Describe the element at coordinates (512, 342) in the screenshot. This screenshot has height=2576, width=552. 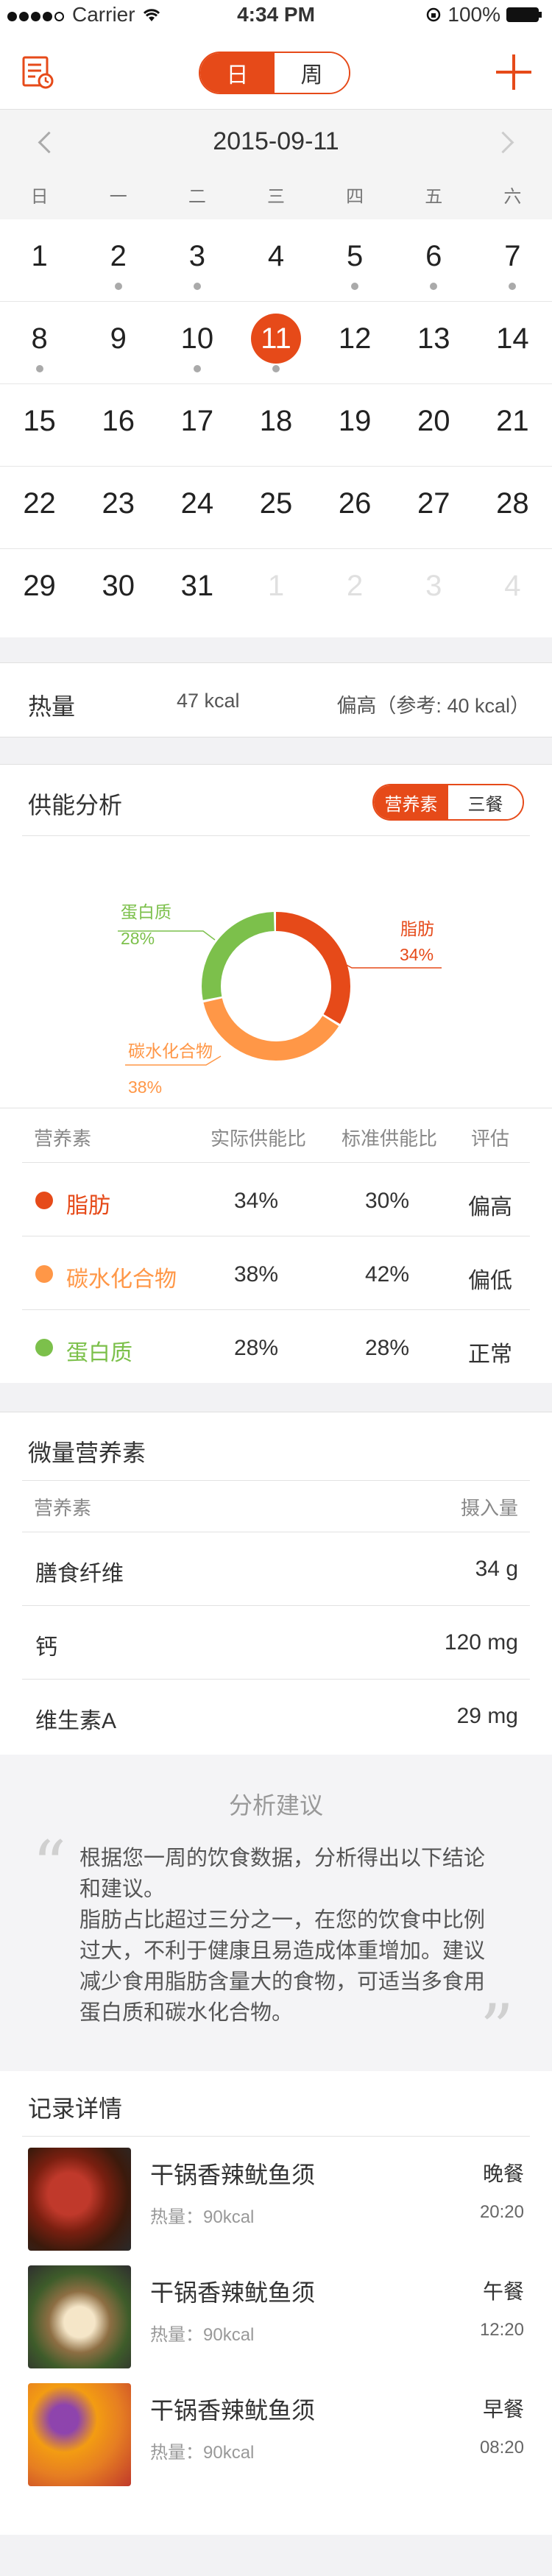
I see `calendar-day: 14` at that location.